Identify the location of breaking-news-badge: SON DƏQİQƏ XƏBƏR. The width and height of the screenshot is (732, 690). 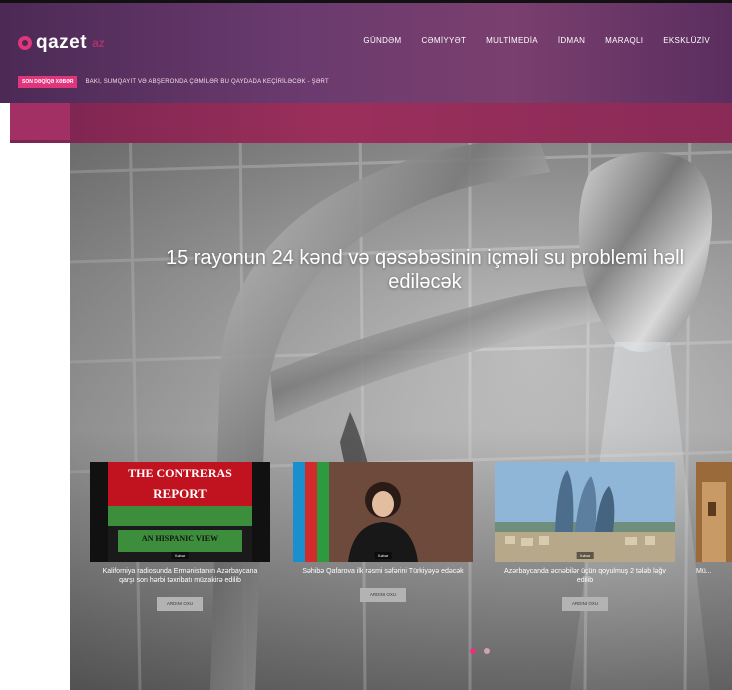
(48, 82).